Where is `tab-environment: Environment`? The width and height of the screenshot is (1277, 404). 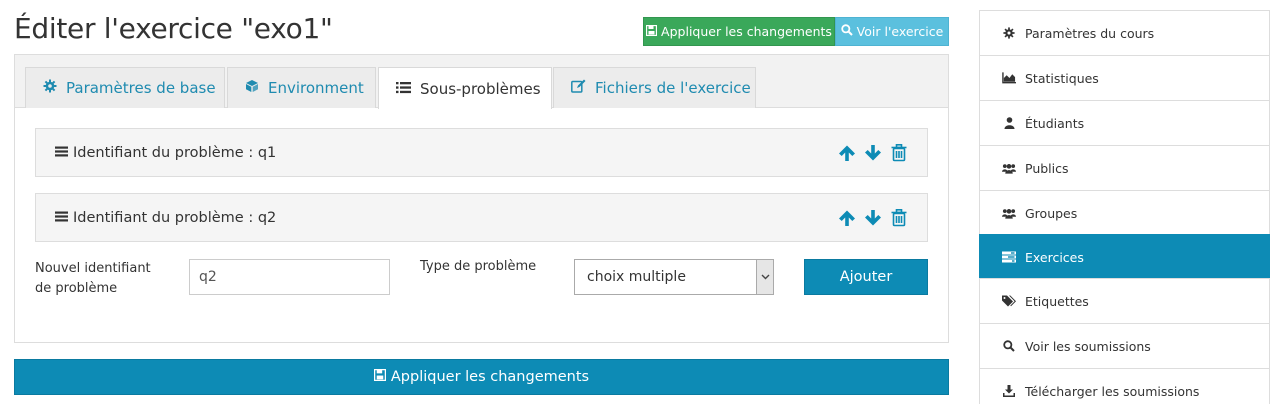
tab-environment: Environment is located at coordinates (301, 87).